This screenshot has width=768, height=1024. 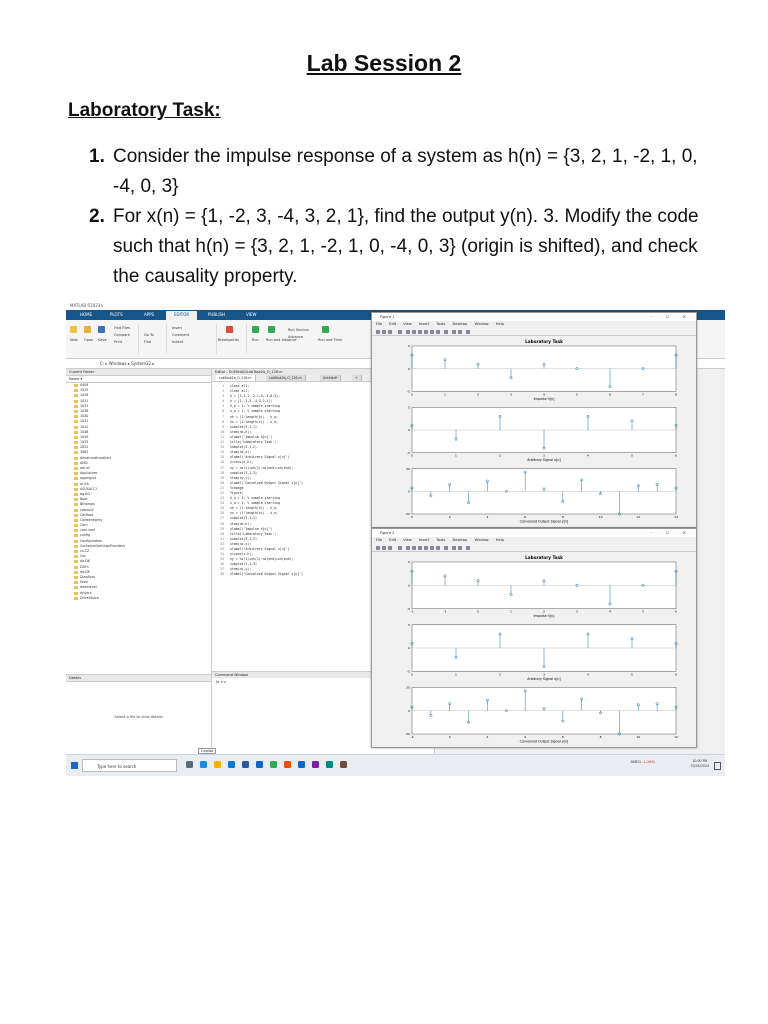 What do you see at coordinates (129, 765) in the screenshot?
I see `taskbar-search: Type here to search` at bounding box center [129, 765].